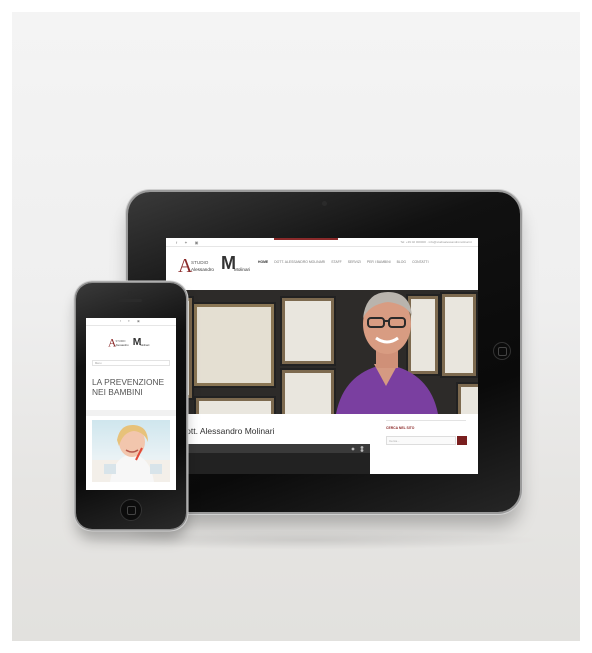  Describe the element at coordinates (379, 262) in the screenshot. I see `nav-item-children: Per i bambini` at that location.